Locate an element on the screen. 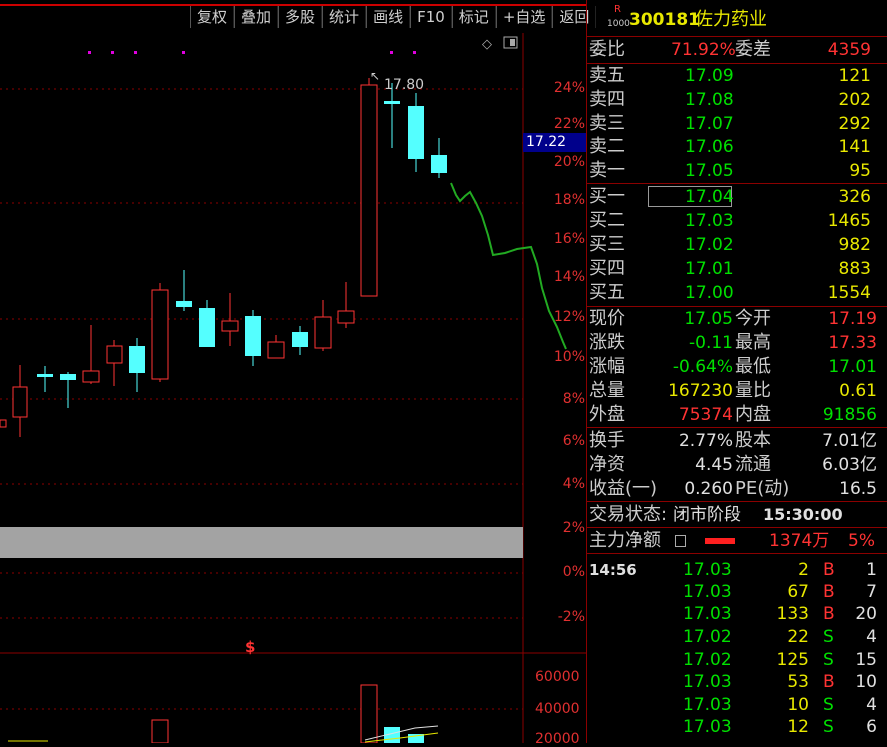 The width and height of the screenshot is (887, 747). trade-status: 闭市阶段 is located at coordinates (707, 515).